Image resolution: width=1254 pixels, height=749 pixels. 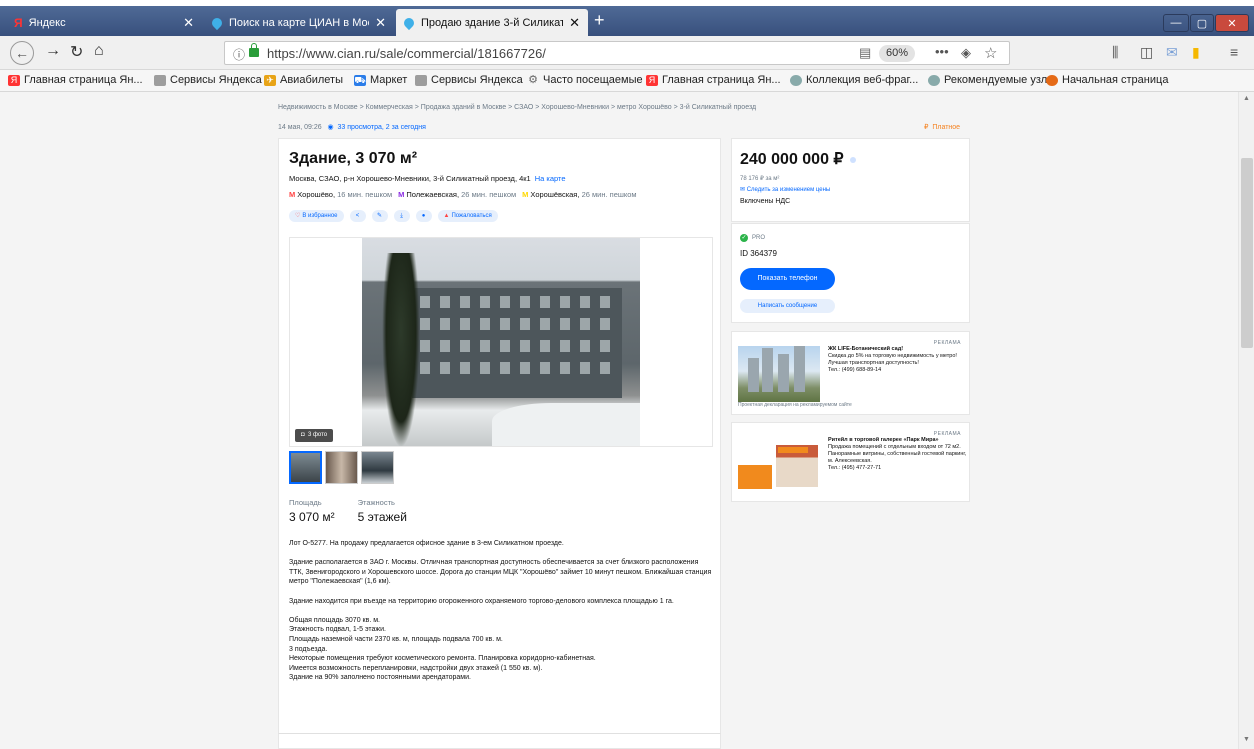 What do you see at coordinates (1176, 23) in the screenshot?
I see `minimize-icon: —` at bounding box center [1176, 23].